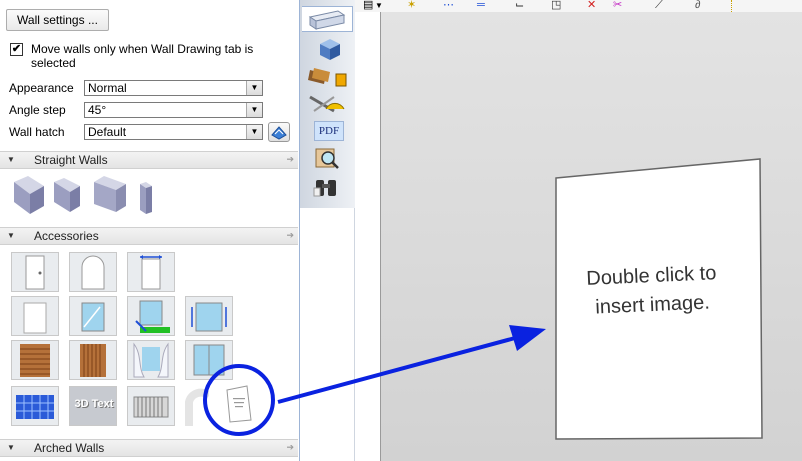 The height and width of the screenshot is (461, 802). I want to click on highlight-circle, so click(239, 400).